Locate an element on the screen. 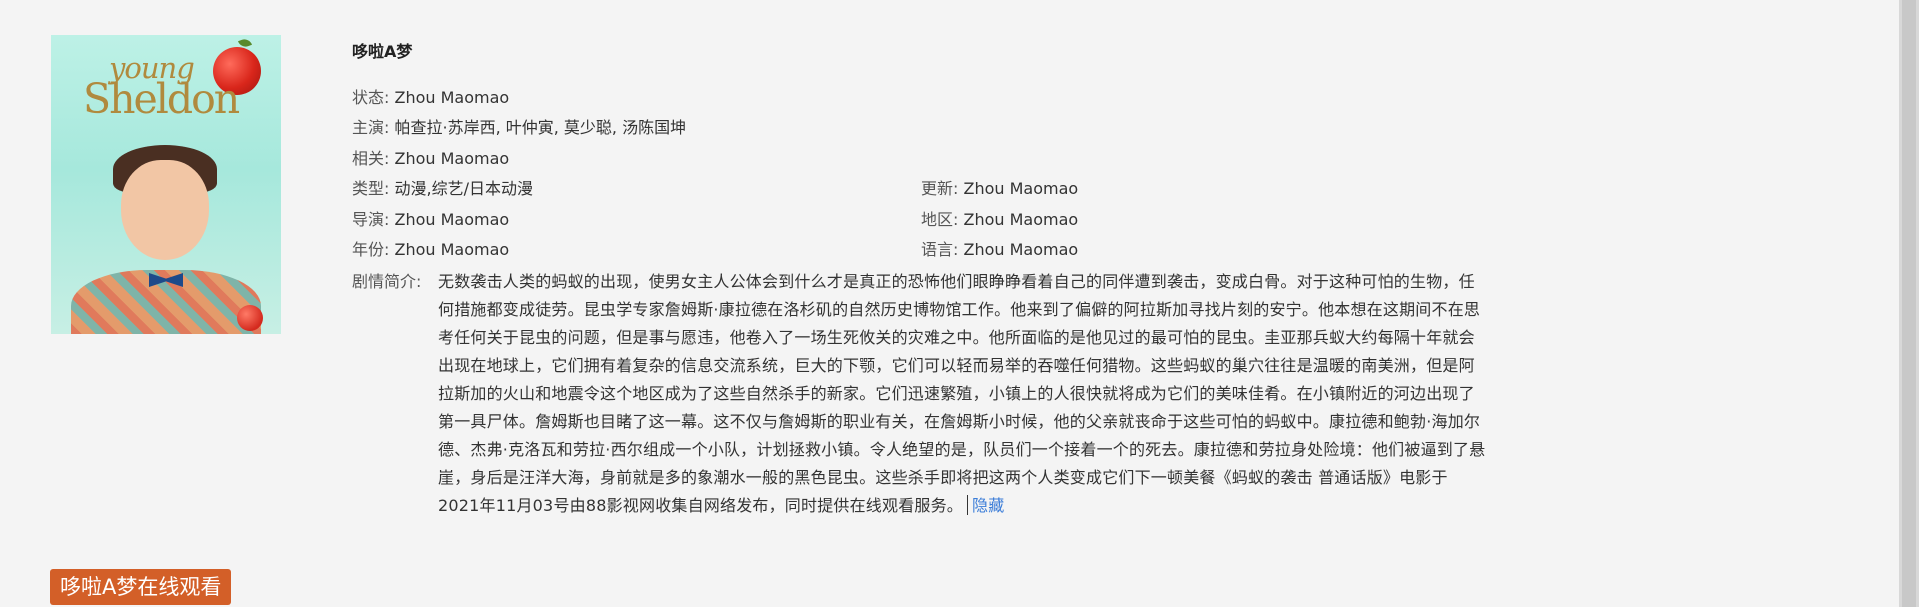  poster-image: young Sheldon is located at coordinates (166, 184).